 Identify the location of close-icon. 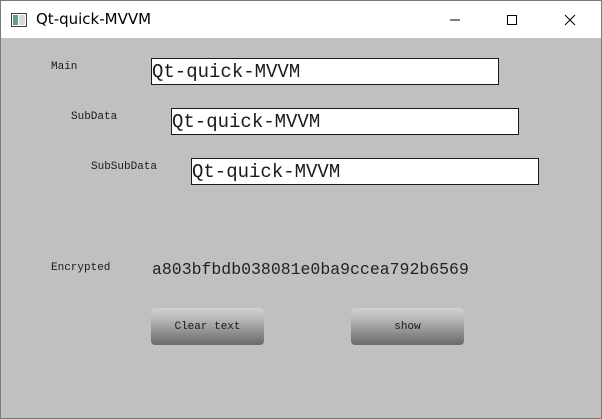
(570, 20).